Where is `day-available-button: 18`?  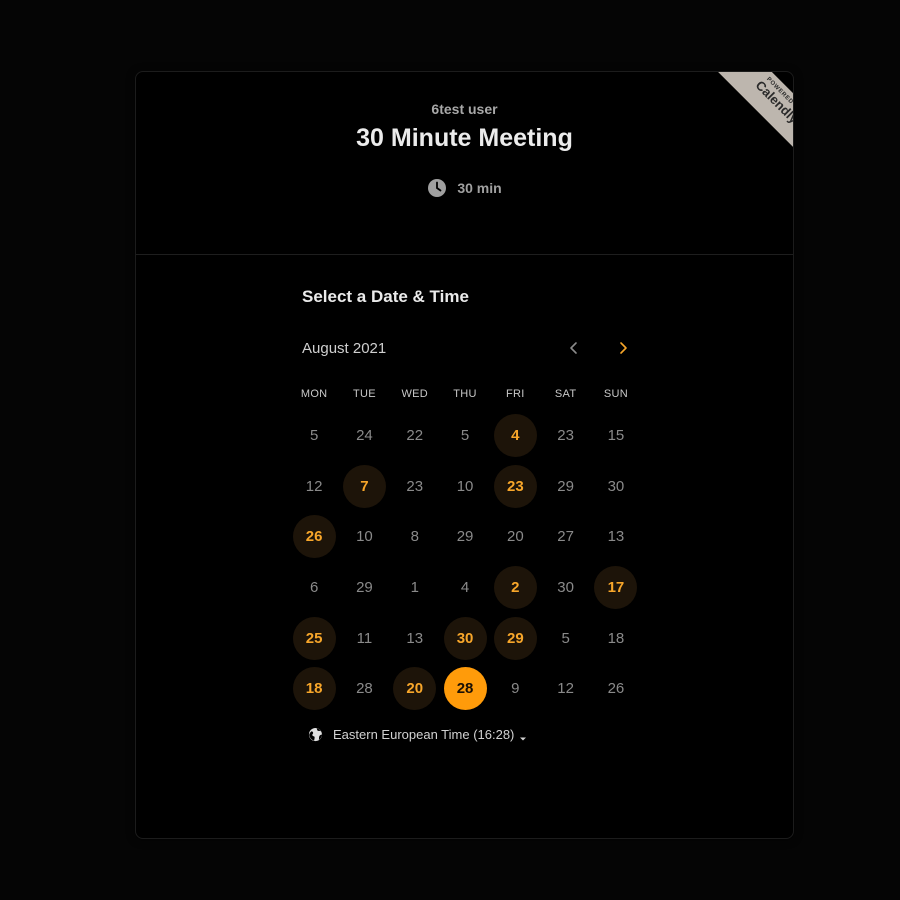 day-available-button: 18 is located at coordinates (314, 689).